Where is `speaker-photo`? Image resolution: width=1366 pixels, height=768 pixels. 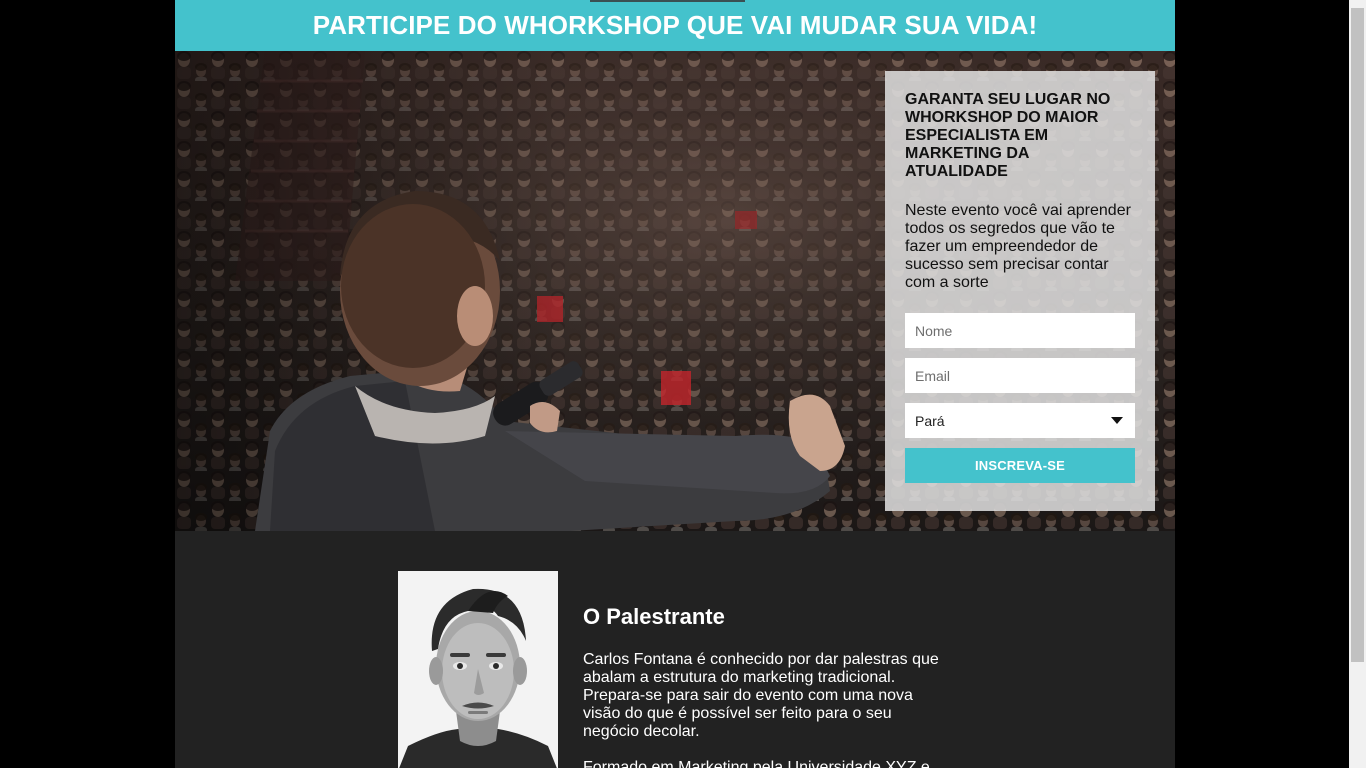 speaker-photo is located at coordinates (478, 669).